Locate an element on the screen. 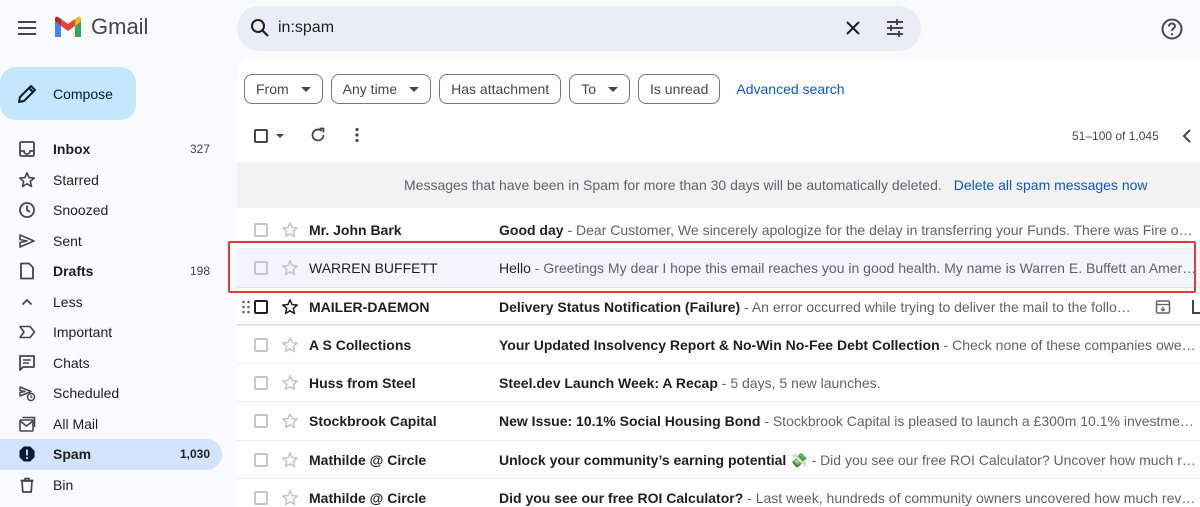  inbox-icon is located at coordinates (27, 149).